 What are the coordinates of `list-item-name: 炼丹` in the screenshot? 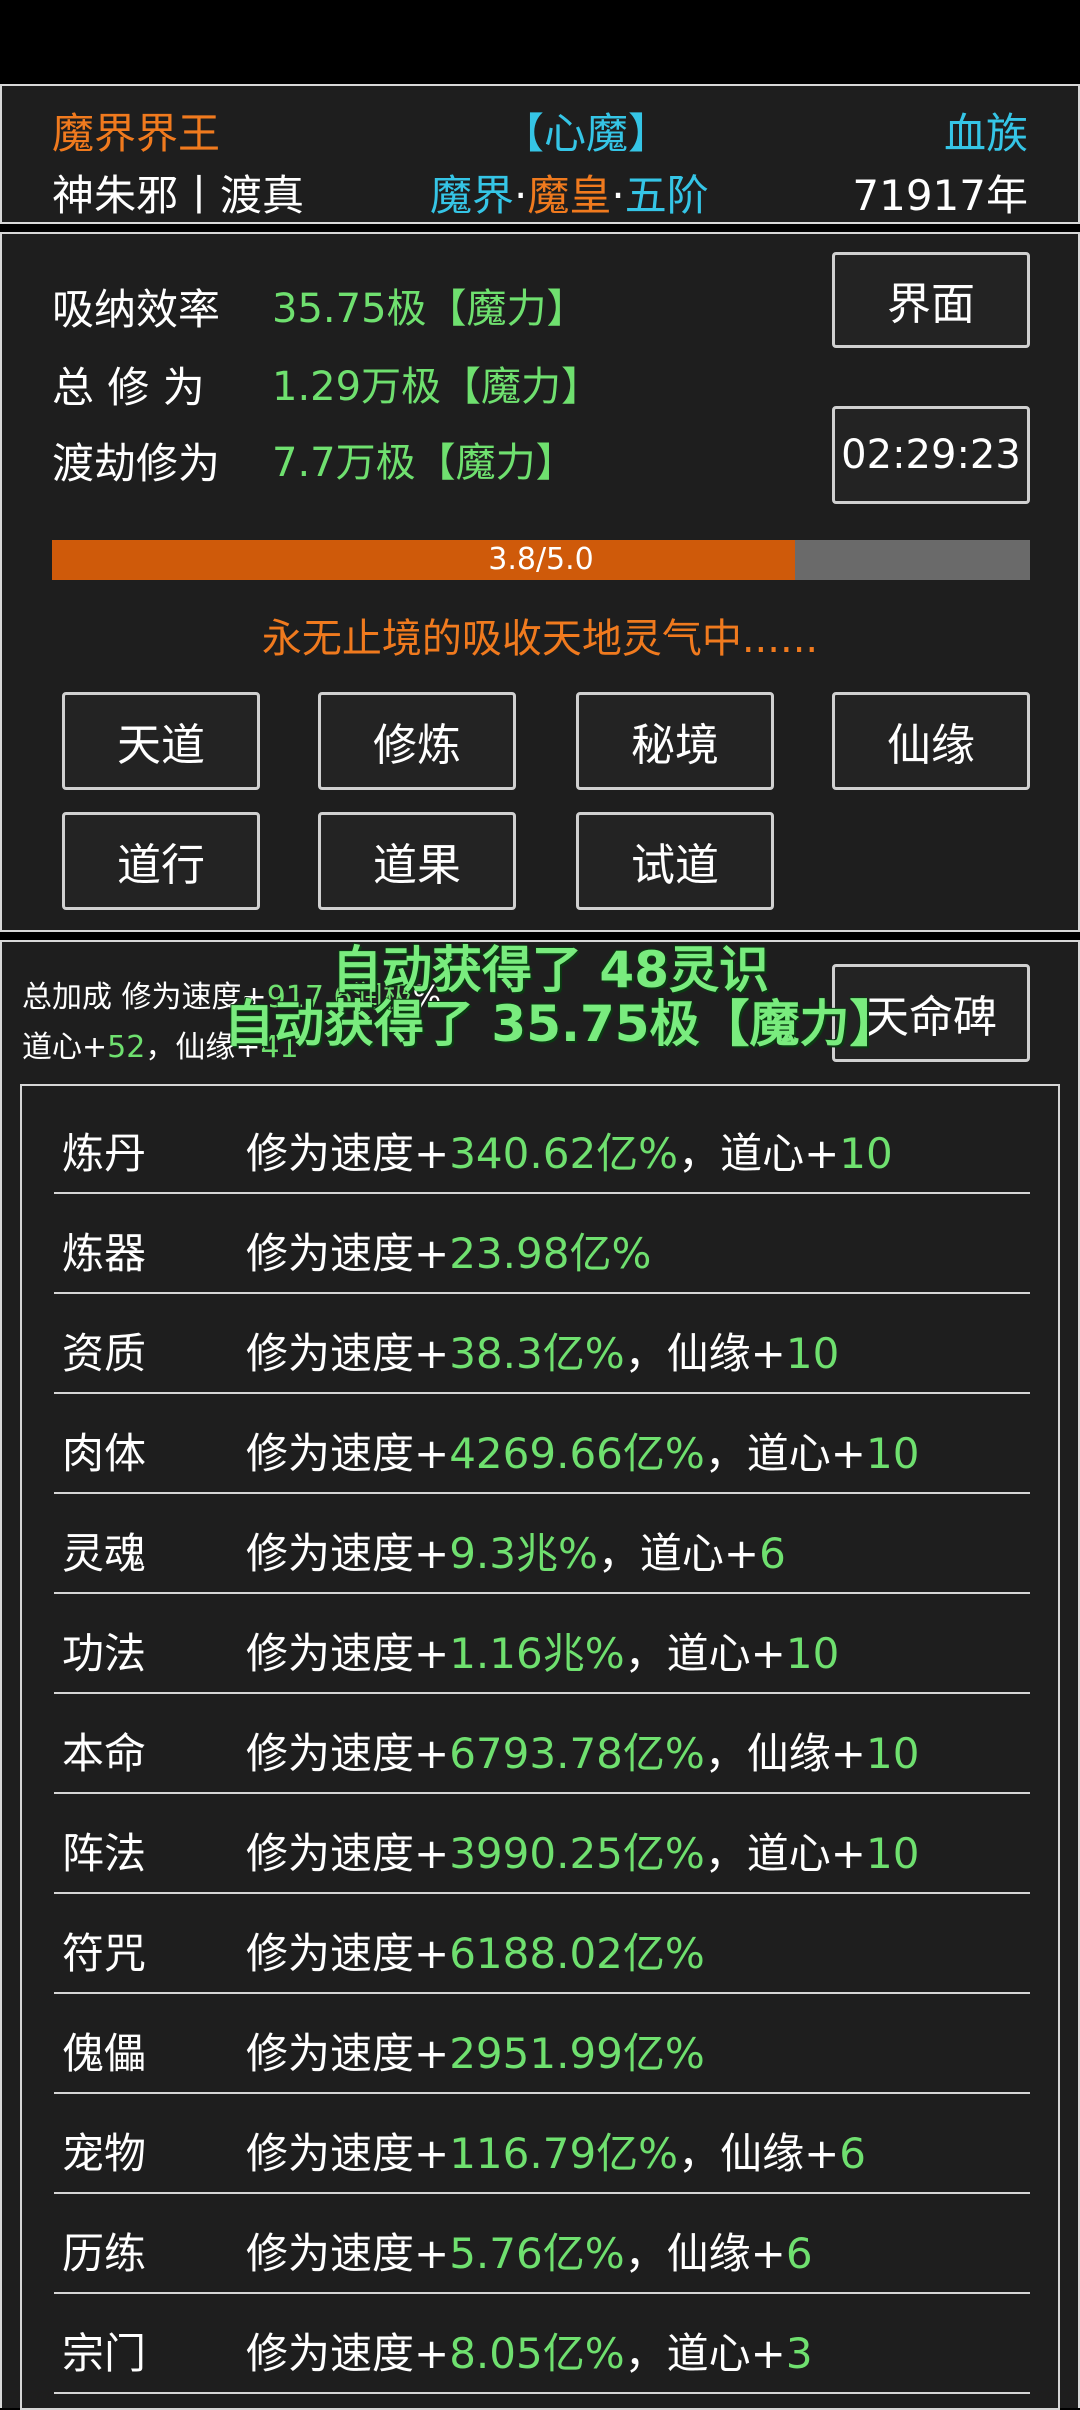 It's located at (104, 1153).